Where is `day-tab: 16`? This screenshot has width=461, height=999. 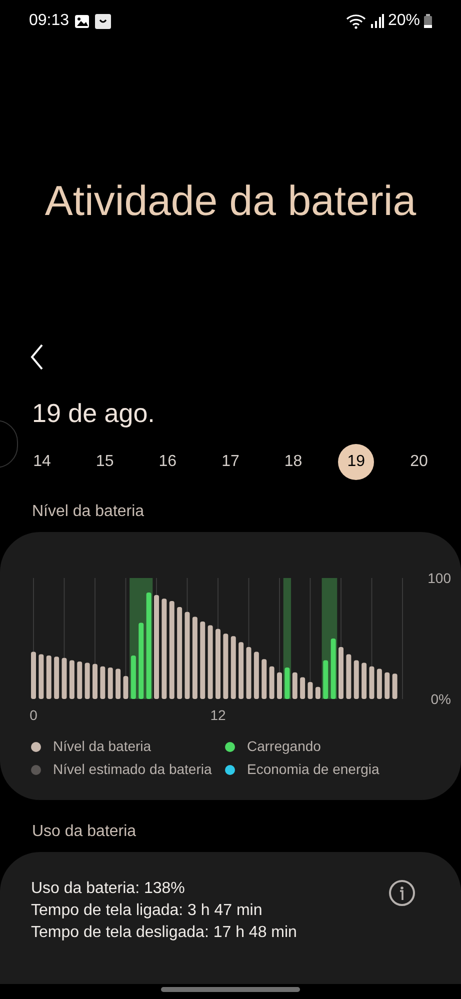 day-tab: 16 is located at coordinates (168, 462).